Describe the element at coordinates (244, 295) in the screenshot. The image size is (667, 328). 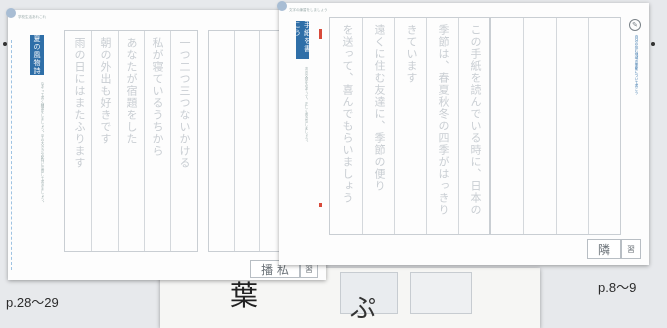
I see `calligraphy-character: 葉` at that location.